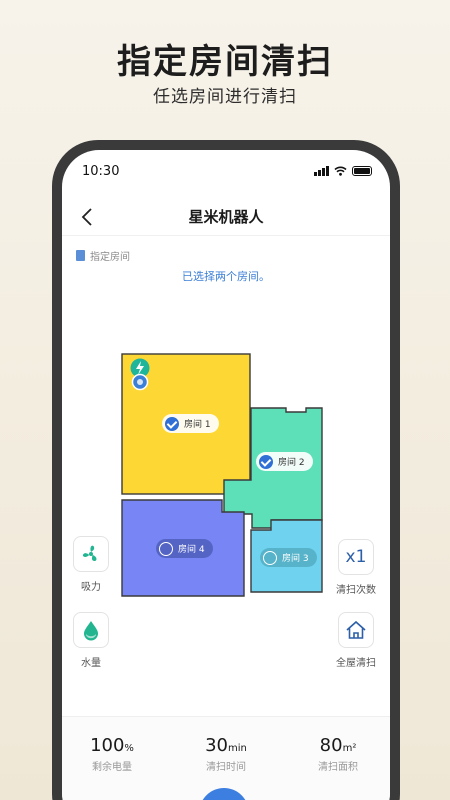  Describe the element at coordinates (140, 382) in the screenshot. I see `robot-vacuum-icon` at that location.